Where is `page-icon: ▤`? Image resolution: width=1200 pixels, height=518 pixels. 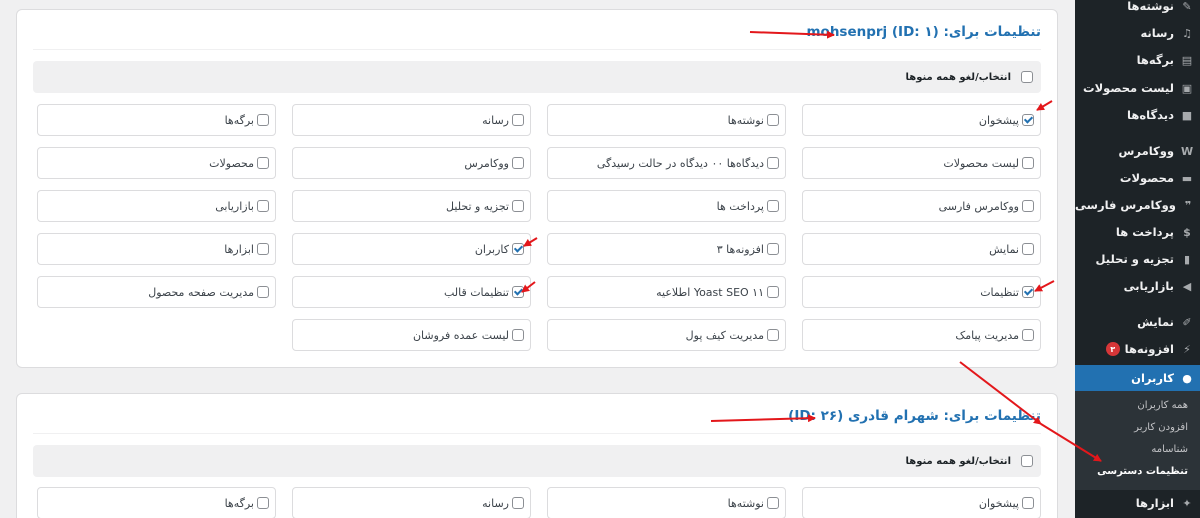
page-icon: ▤ is located at coordinates (1187, 60).